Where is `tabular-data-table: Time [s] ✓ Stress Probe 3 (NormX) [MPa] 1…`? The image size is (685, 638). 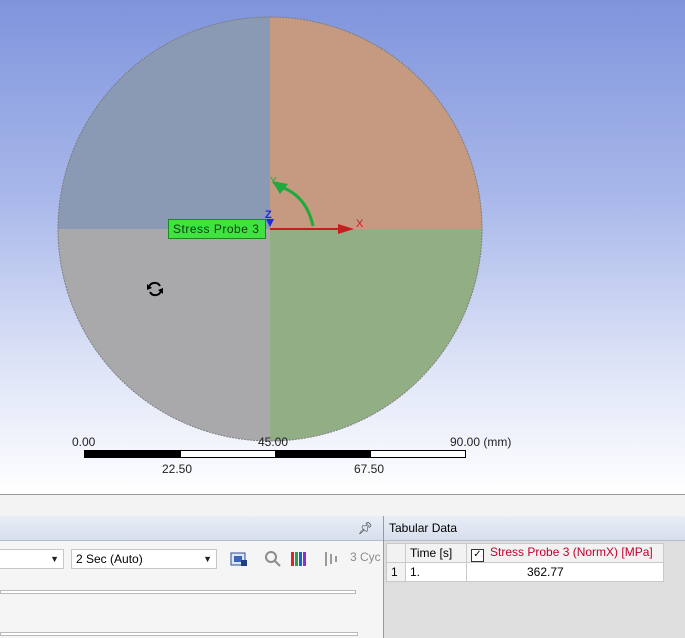
tabular-data-table: Time [s] ✓ Stress Probe 3 (NormX) [MPa] 1… is located at coordinates (525, 562).